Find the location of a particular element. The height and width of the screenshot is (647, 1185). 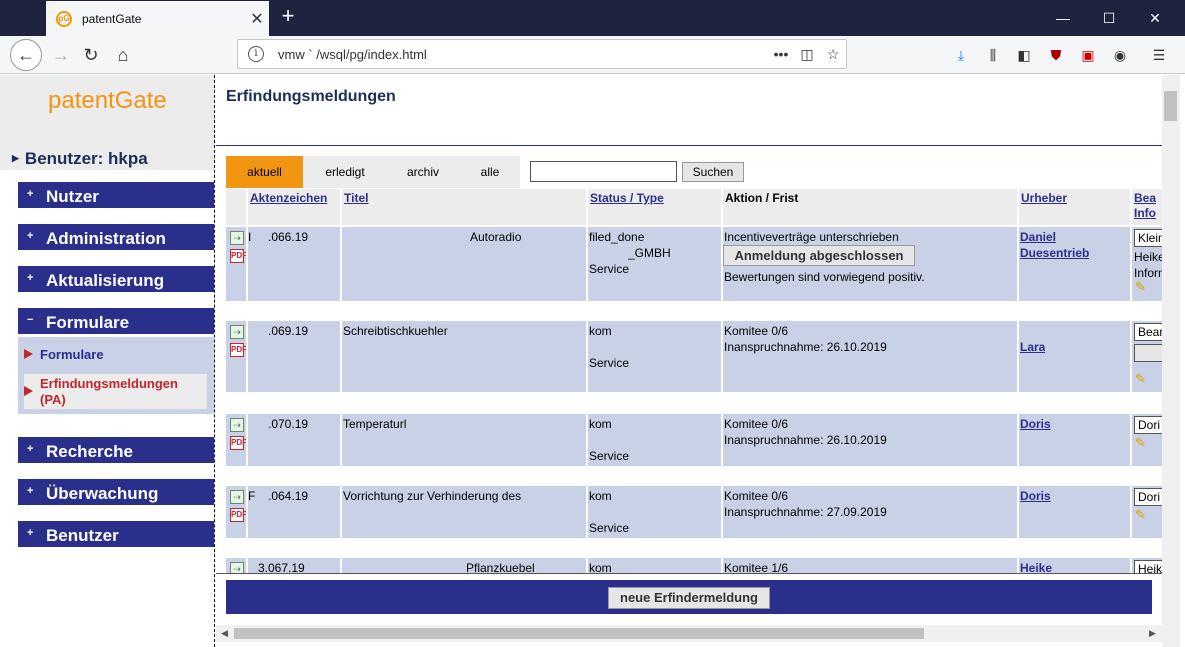

header-status: Status / Type is located at coordinates (654, 207).